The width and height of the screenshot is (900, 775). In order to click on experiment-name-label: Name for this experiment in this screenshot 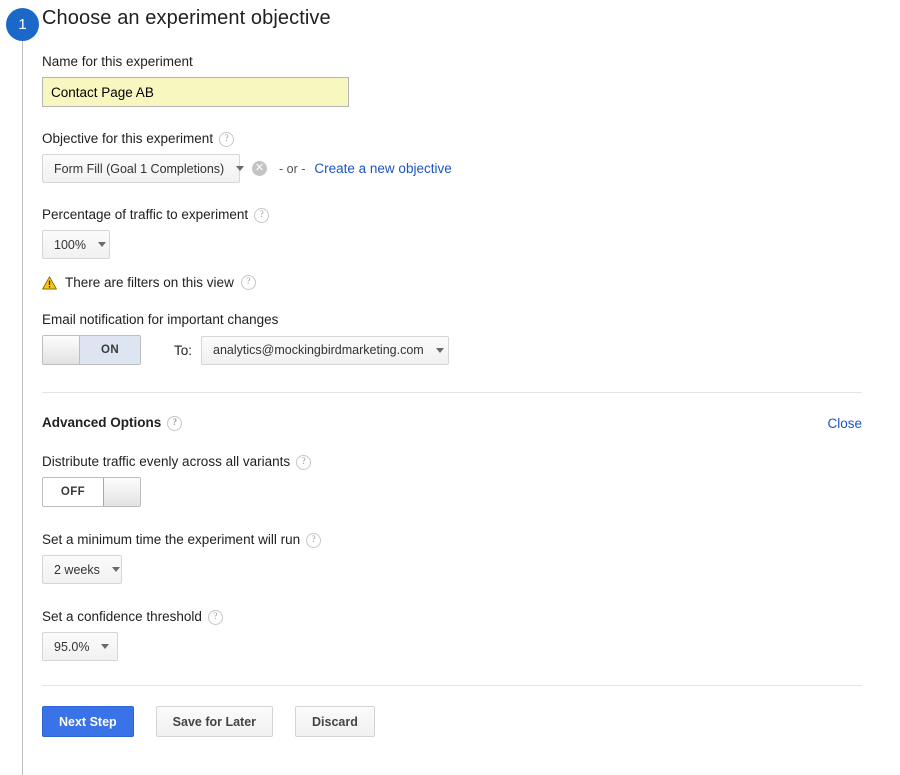, I will do `click(452, 62)`.